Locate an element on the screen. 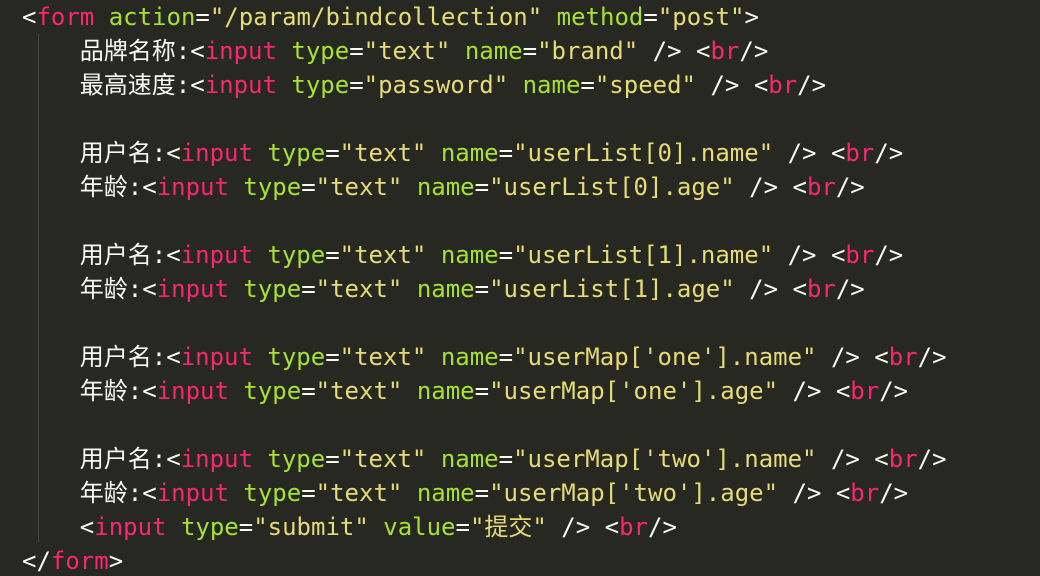 The image size is (1040, 576). code-line: <input type="submit" value="提交" /> <br/> is located at coordinates (531, 527).